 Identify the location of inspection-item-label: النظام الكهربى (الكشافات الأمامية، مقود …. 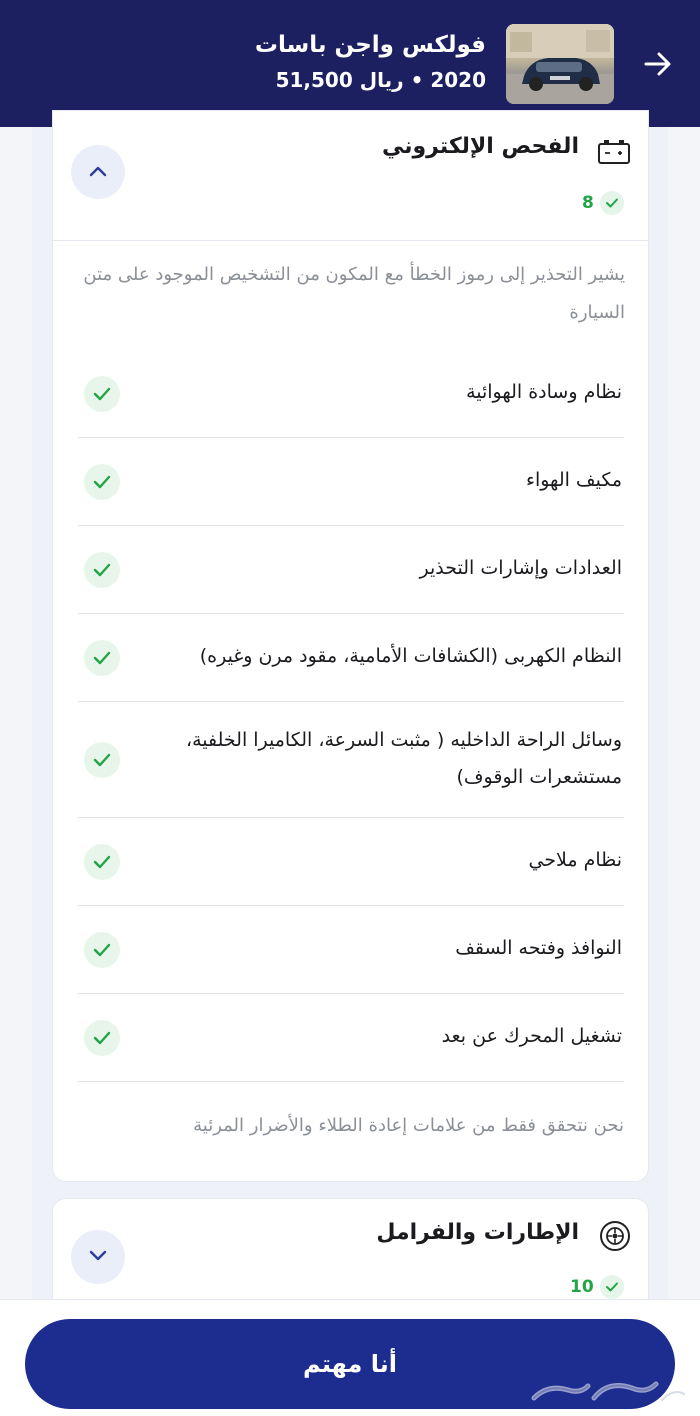
(410, 656).